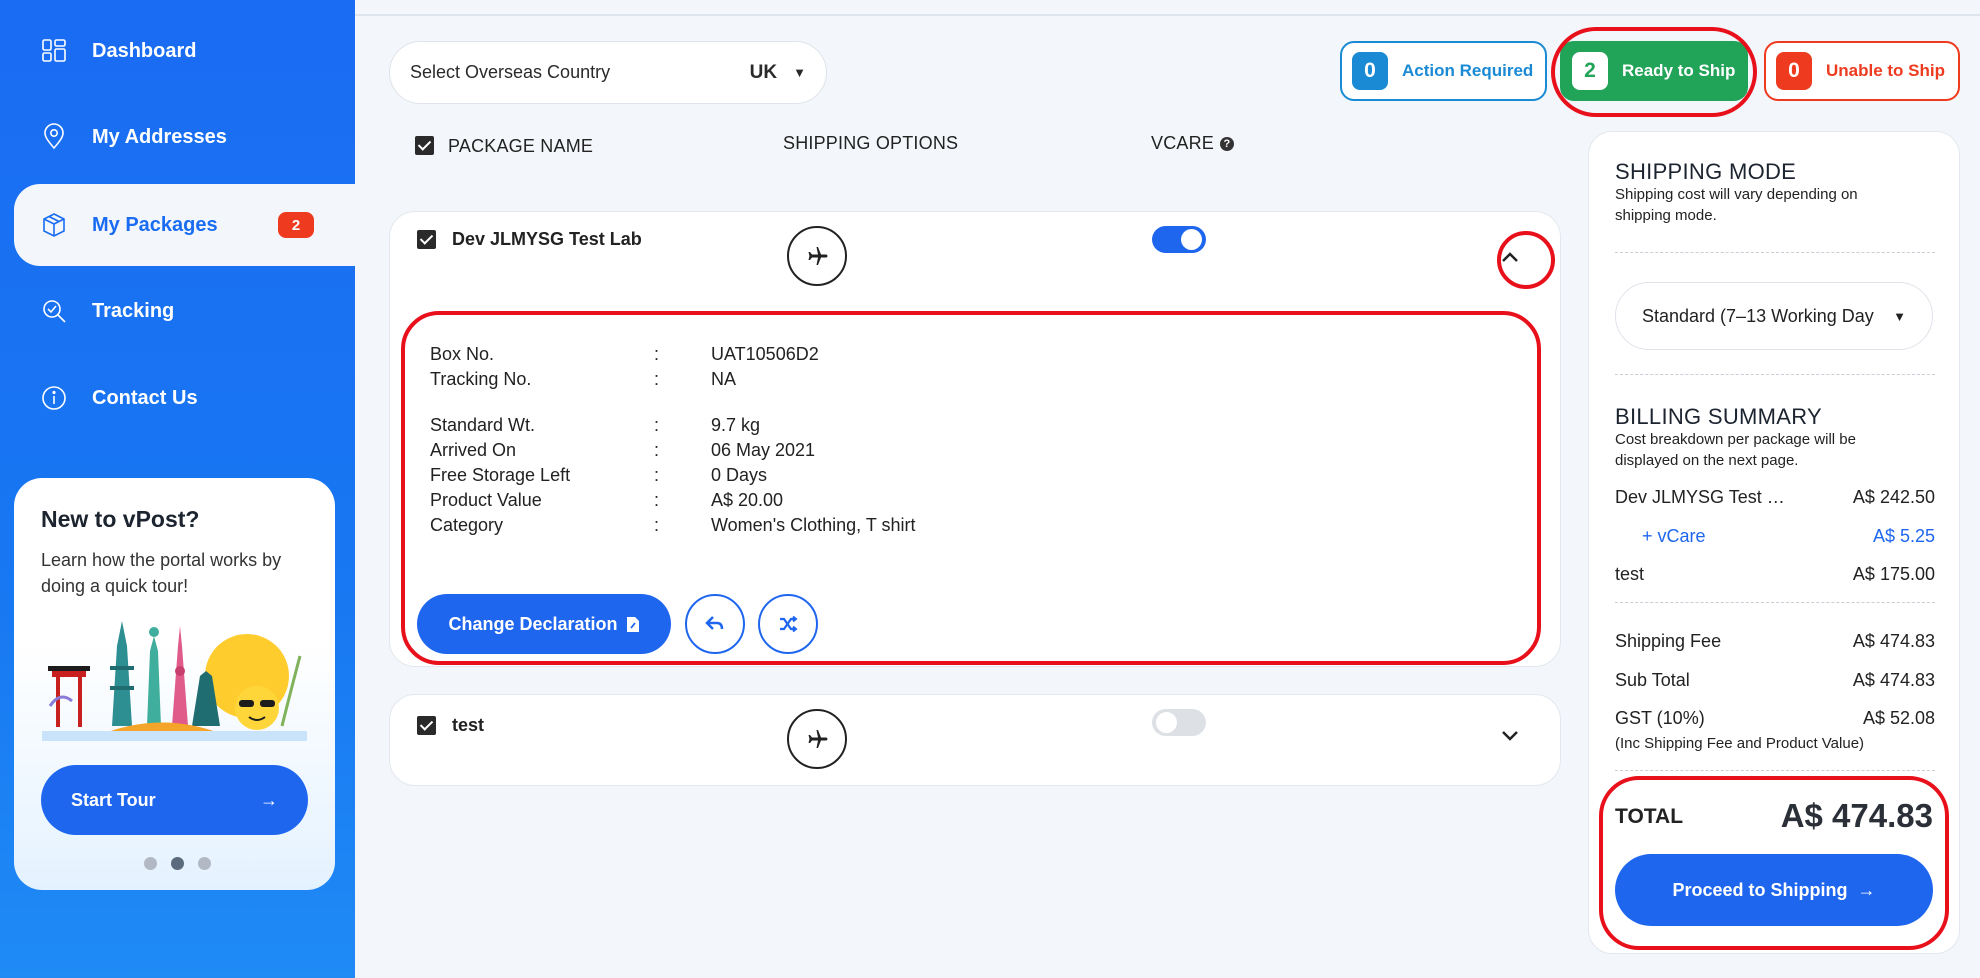  What do you see at coordinates (1903, 536) in the screenshot?
I see `line-value: A$ 5.25` at bounding box center [1903, 536].